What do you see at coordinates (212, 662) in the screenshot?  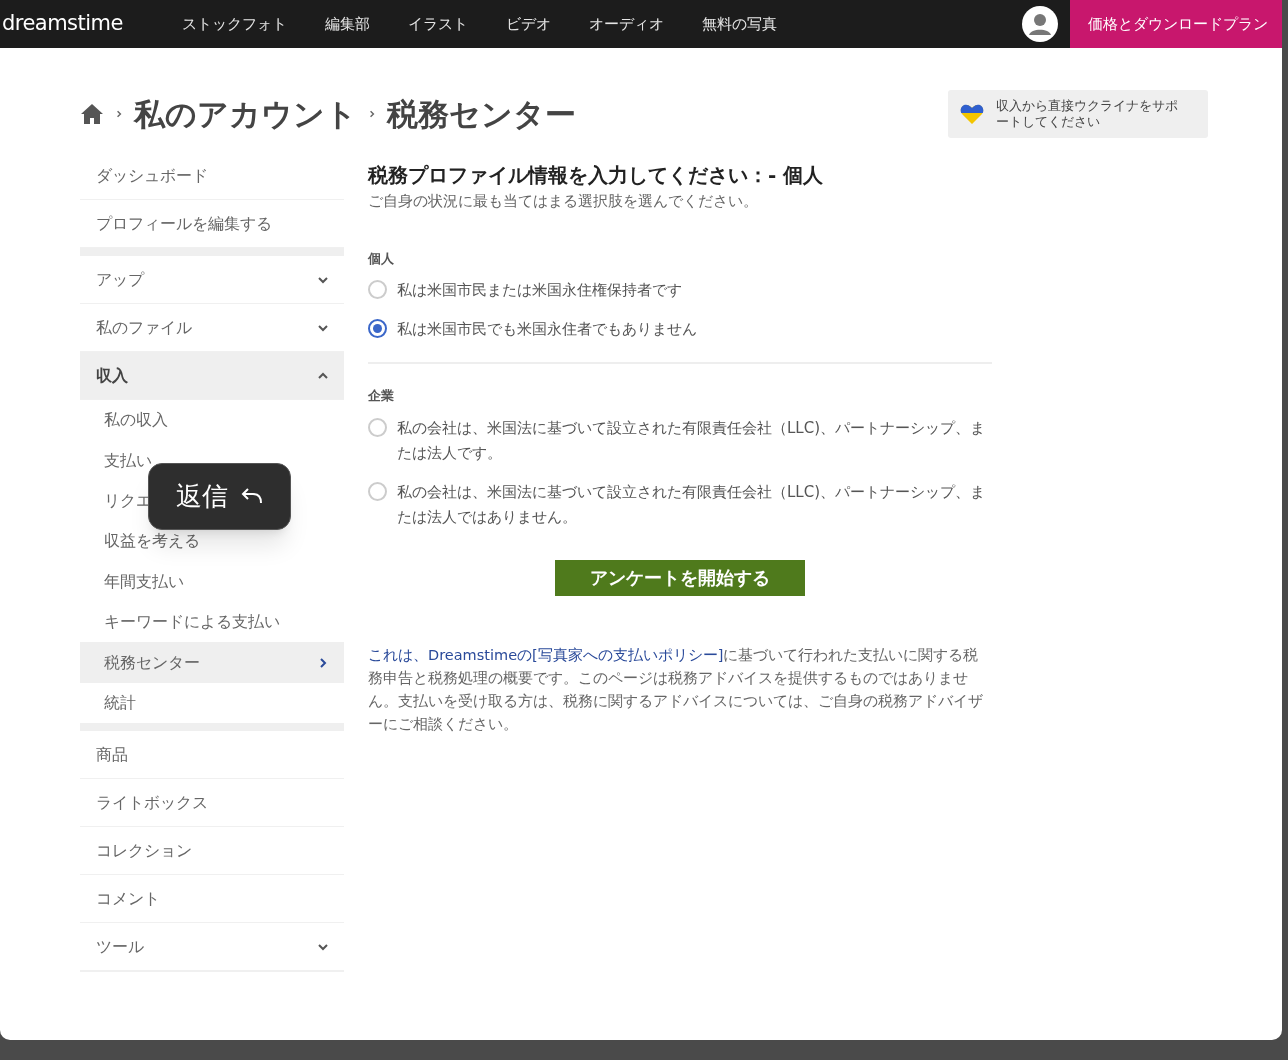 I see `sidebar-subitem: 税務センター` at bounding box center [212, 662].